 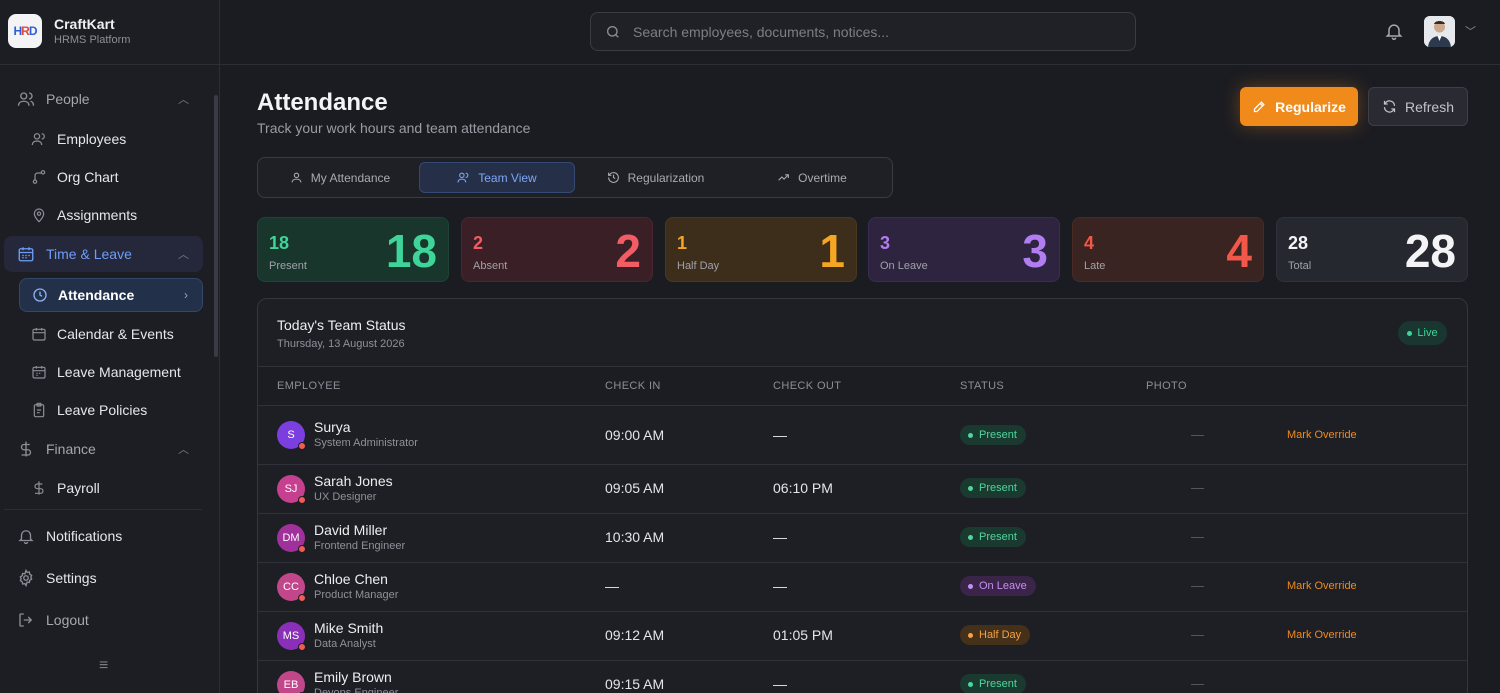 I want to click on sidebar-item-label: Leave Policies, so click(x=102, y=410).